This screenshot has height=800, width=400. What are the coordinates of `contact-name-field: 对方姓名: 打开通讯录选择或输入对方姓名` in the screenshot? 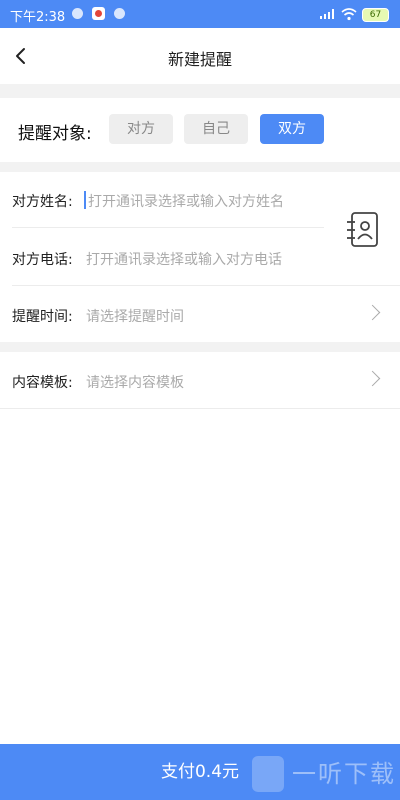 It's located at (200, 200).